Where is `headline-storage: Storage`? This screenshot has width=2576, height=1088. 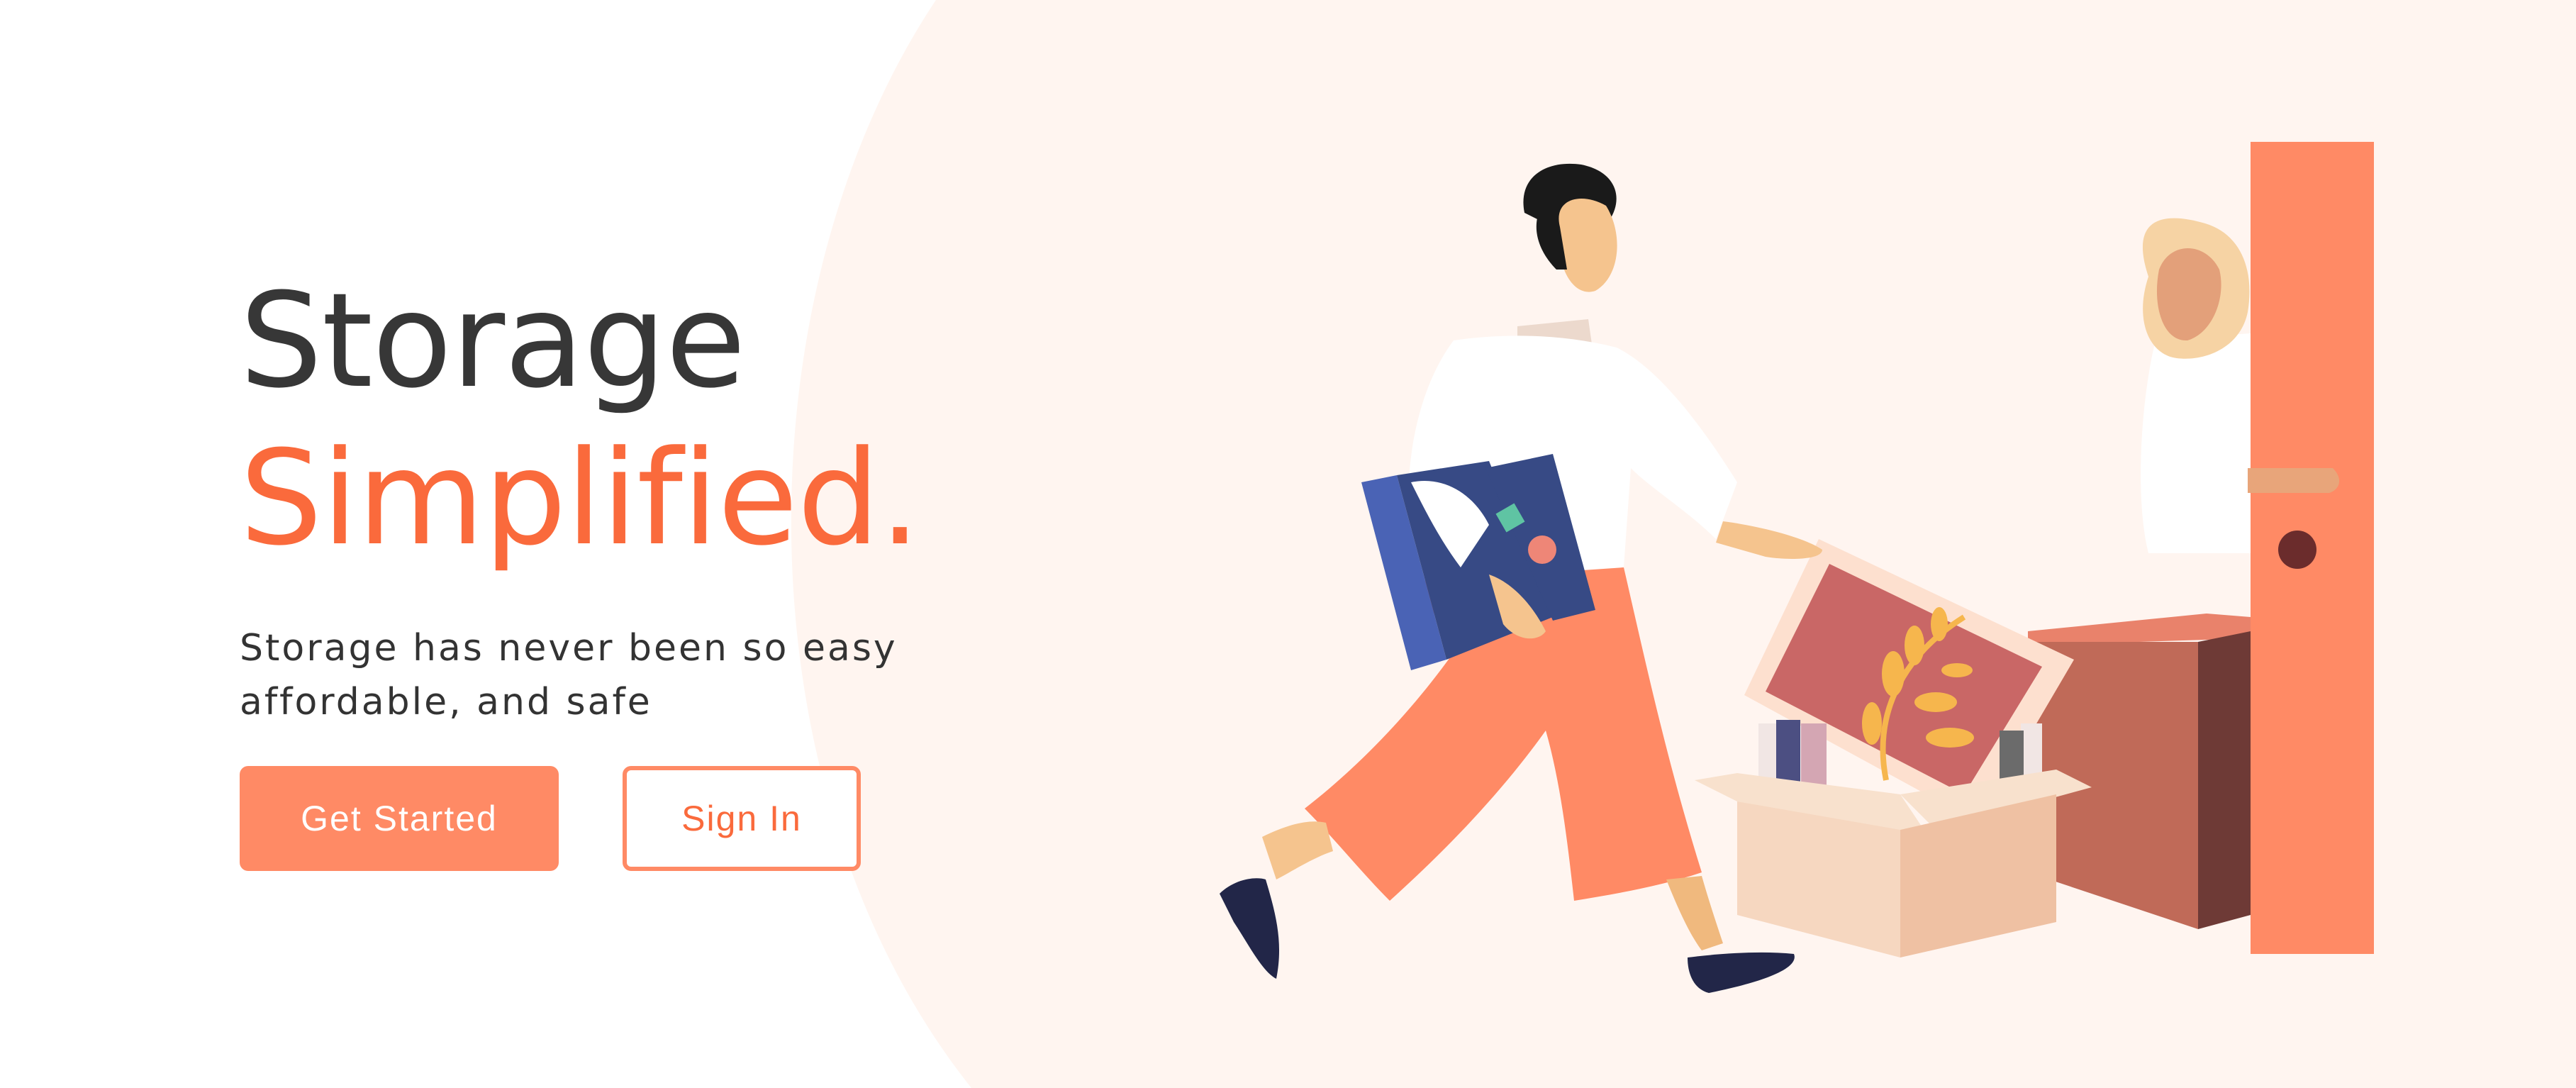 headline-storage: Storage is located at coordinates (493, 341).